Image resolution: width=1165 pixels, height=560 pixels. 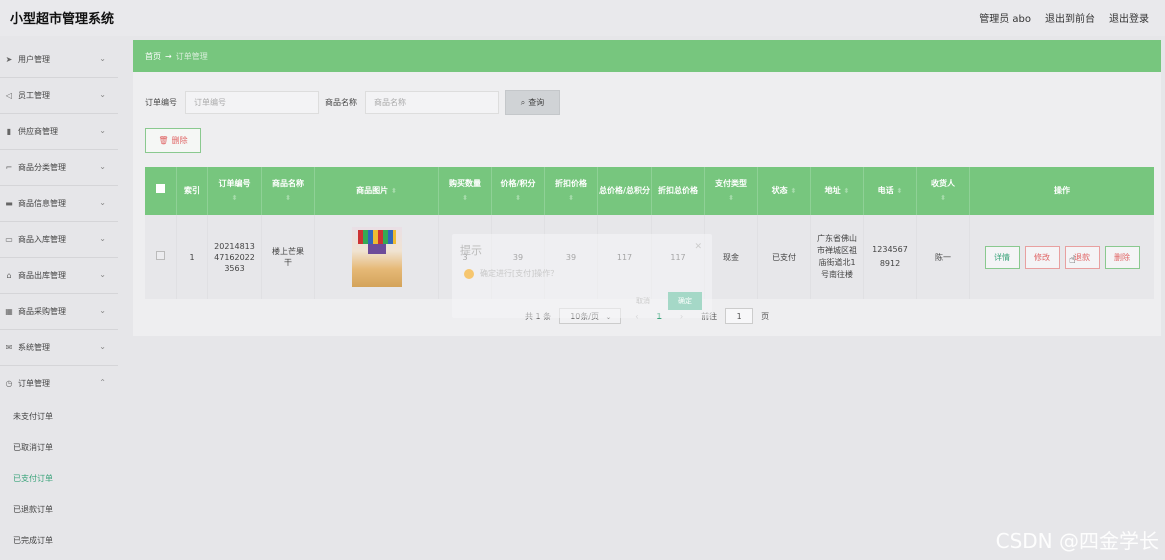 What do you see at coordinates (59, 96) in the screenshot?
I see `sidebar-item-staff: ◁ 员工管理 ⌄` at bounding box center [59, 96].